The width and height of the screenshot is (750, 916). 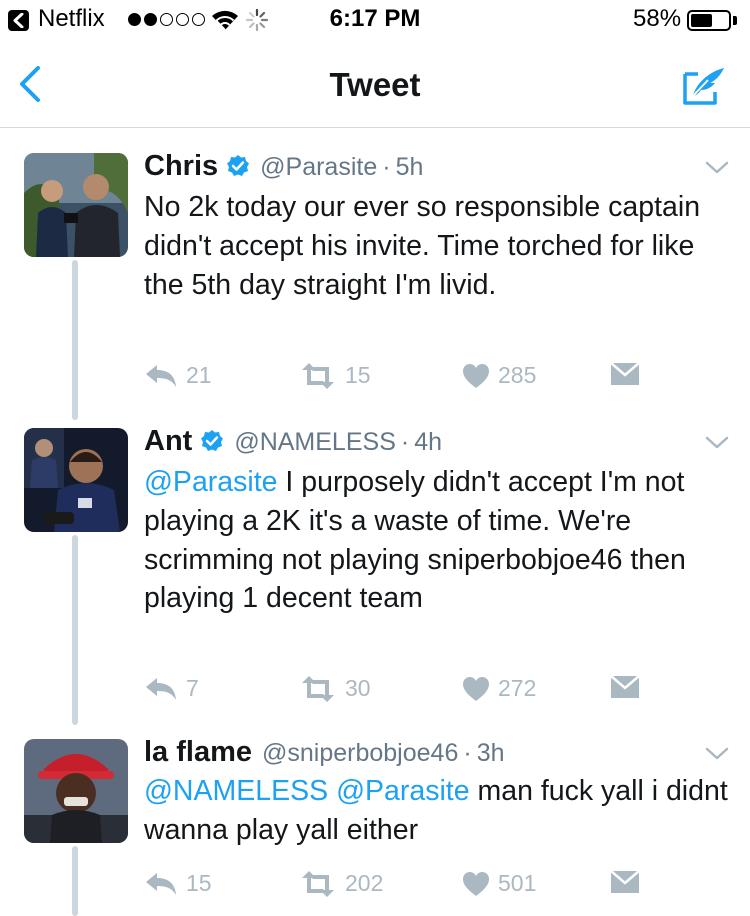 What do you see at coordinates (178, 375) in the screenshot?
I see `reply-button: 21` at bounding box center [178, 375].